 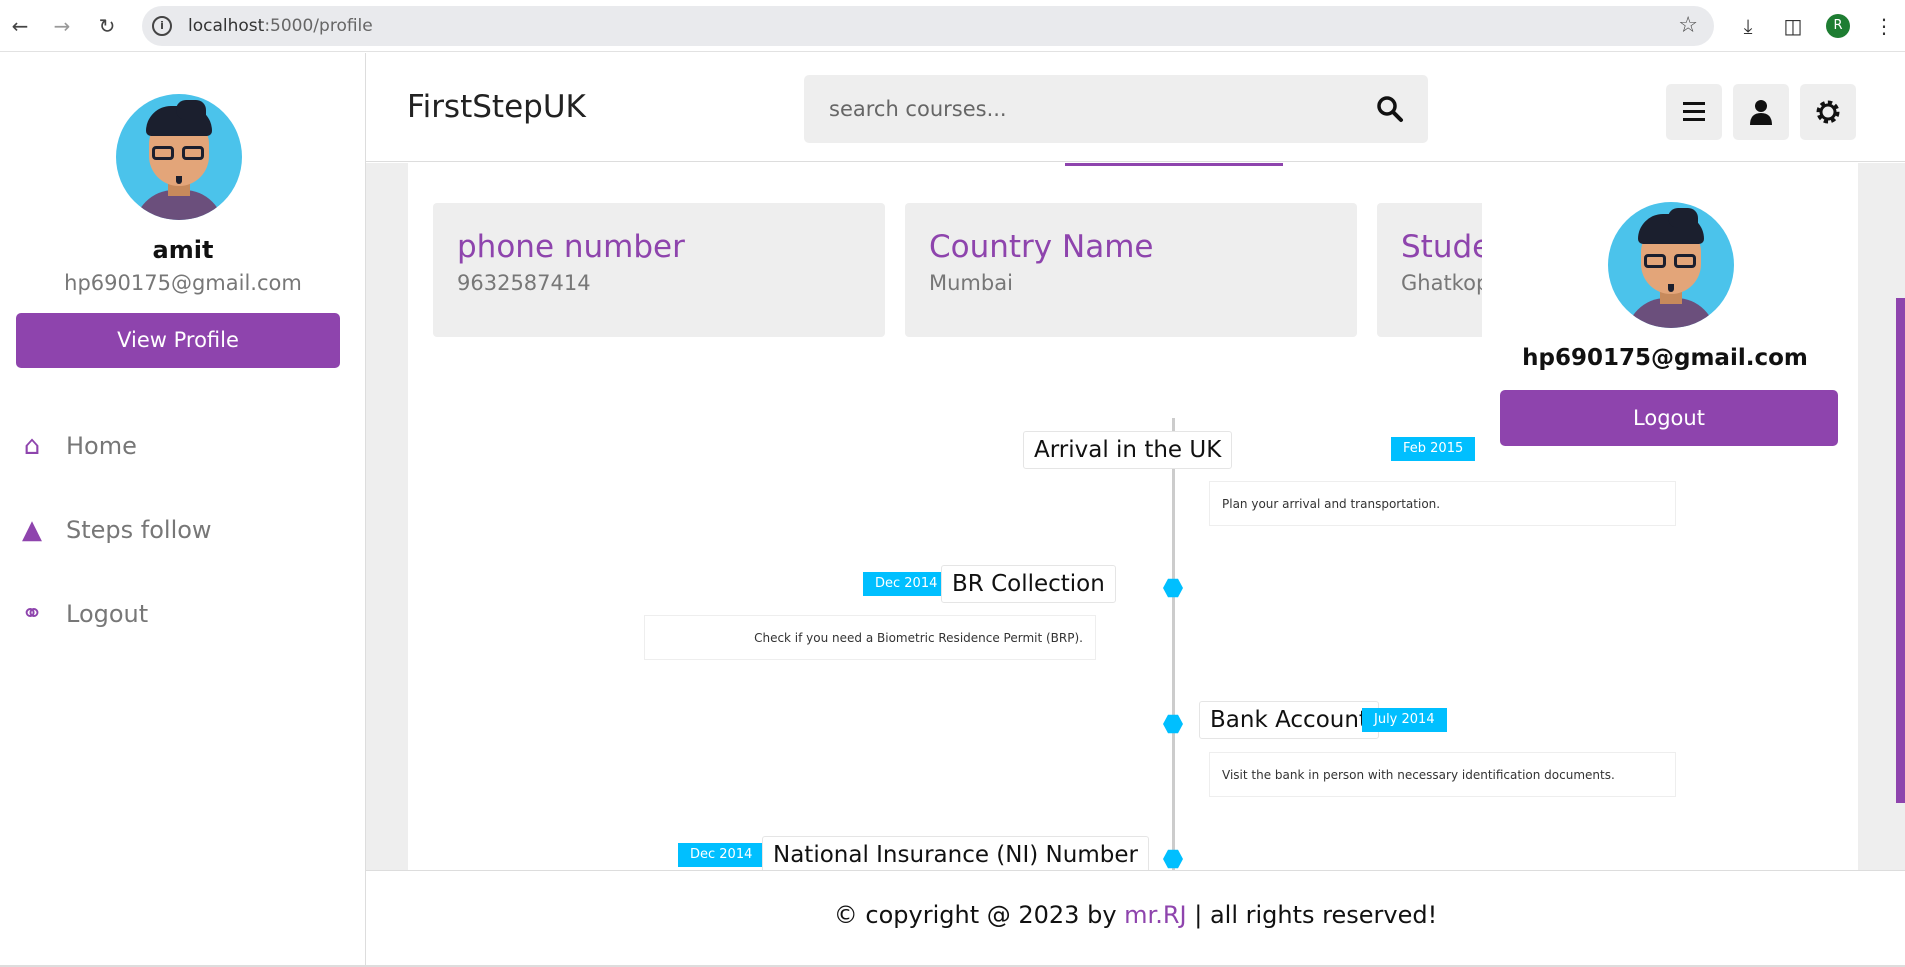 What do you see at coordinates (183, 283) in the screenshot?
I see `sidebar-user-email: hp690175@gmail.com` at bounding box center [183, 283].